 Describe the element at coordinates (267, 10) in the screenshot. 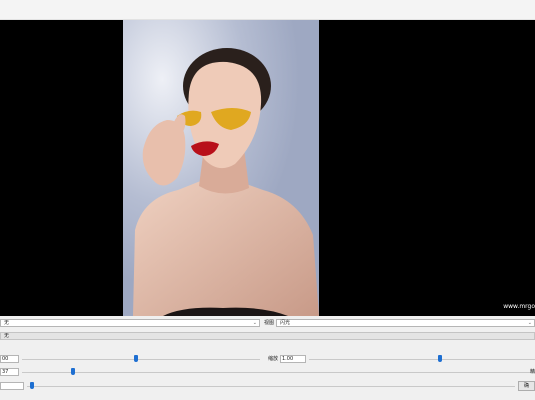

I see `top-toolbar` at that location.